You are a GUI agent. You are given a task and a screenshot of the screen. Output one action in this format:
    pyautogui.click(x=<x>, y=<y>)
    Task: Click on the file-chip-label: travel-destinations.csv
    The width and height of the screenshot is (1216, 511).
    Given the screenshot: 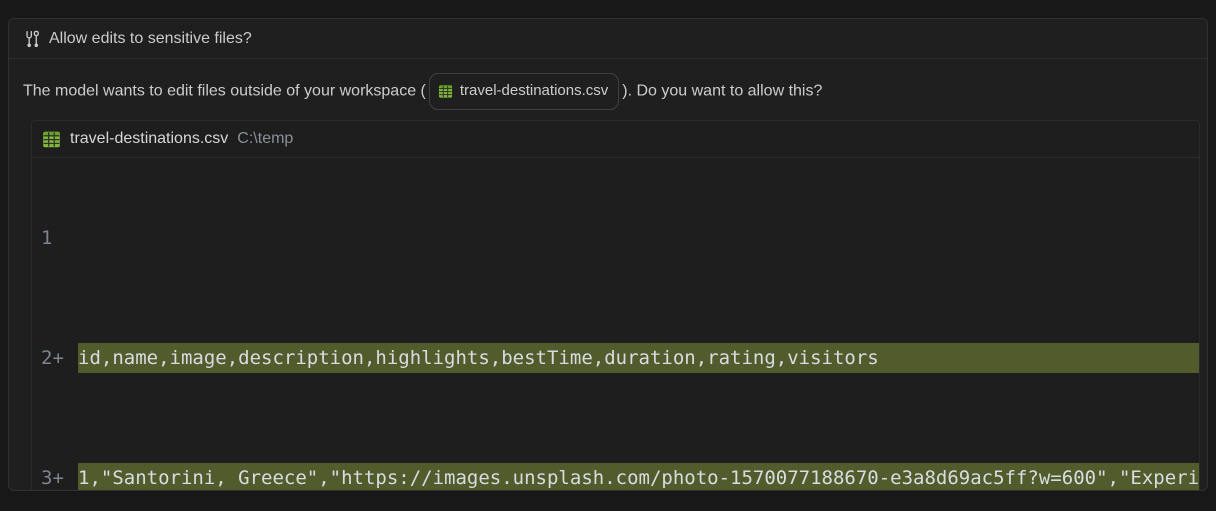 What is the action you would take?
    pyautogui.click(x=534, y=90)
    